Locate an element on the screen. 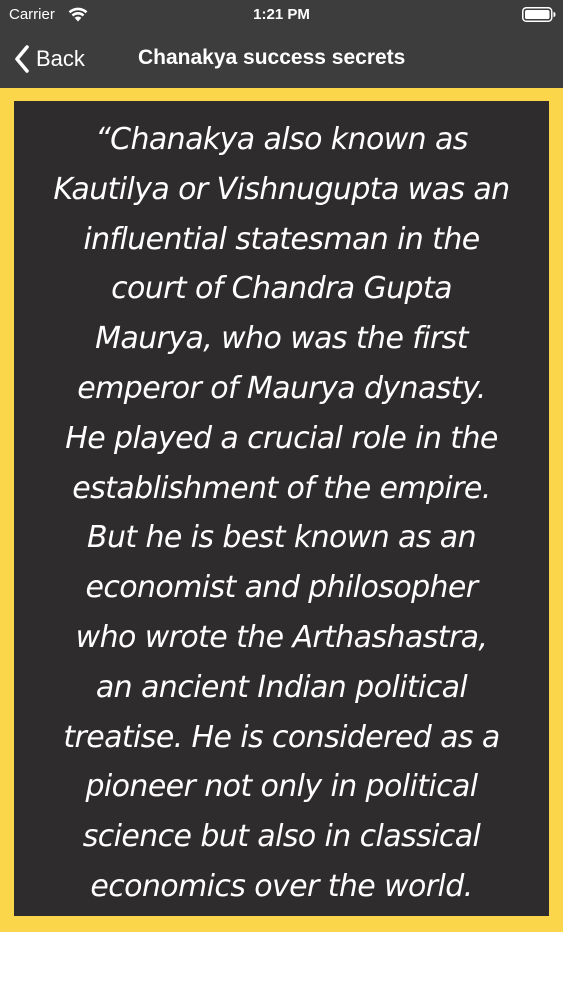 The image size is (563, 1000). quote-line: science but also in classical is located at coordinates (281, 837).